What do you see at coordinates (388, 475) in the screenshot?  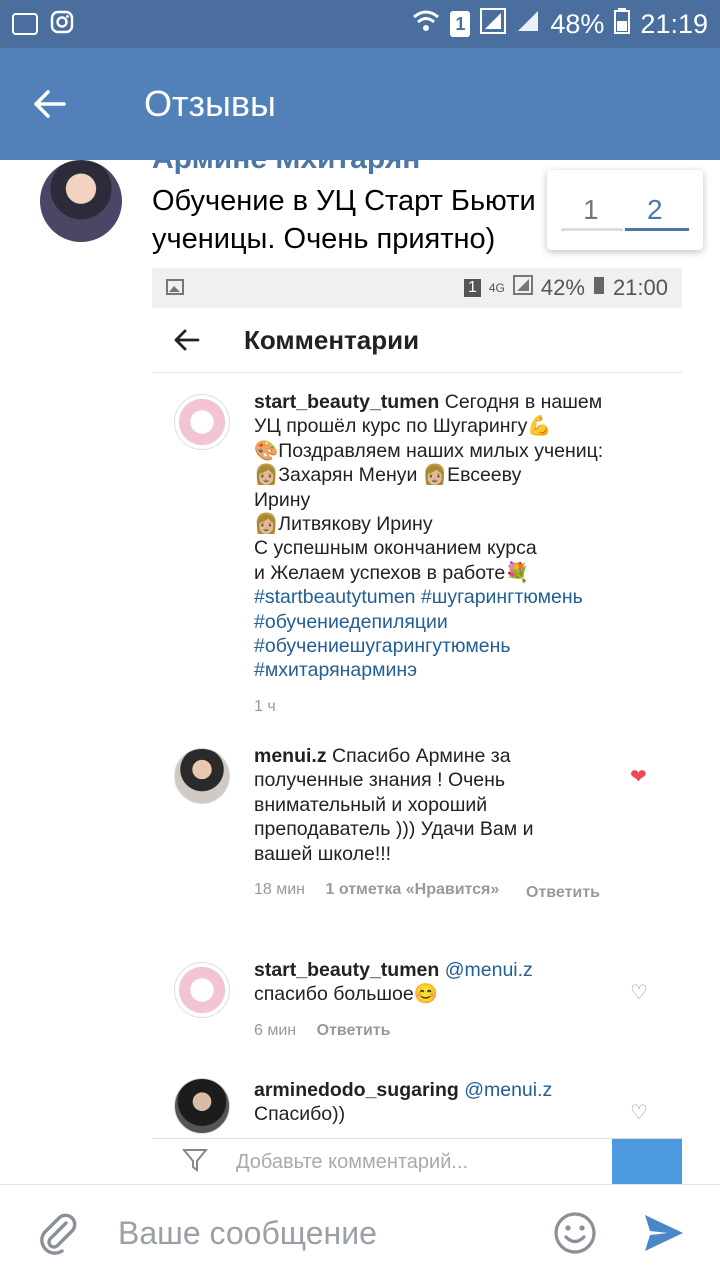 I see `comment-text-line: 👩🏼Захарян Менуи 👩🏼Евсееву` at bounding box center [388, 475].